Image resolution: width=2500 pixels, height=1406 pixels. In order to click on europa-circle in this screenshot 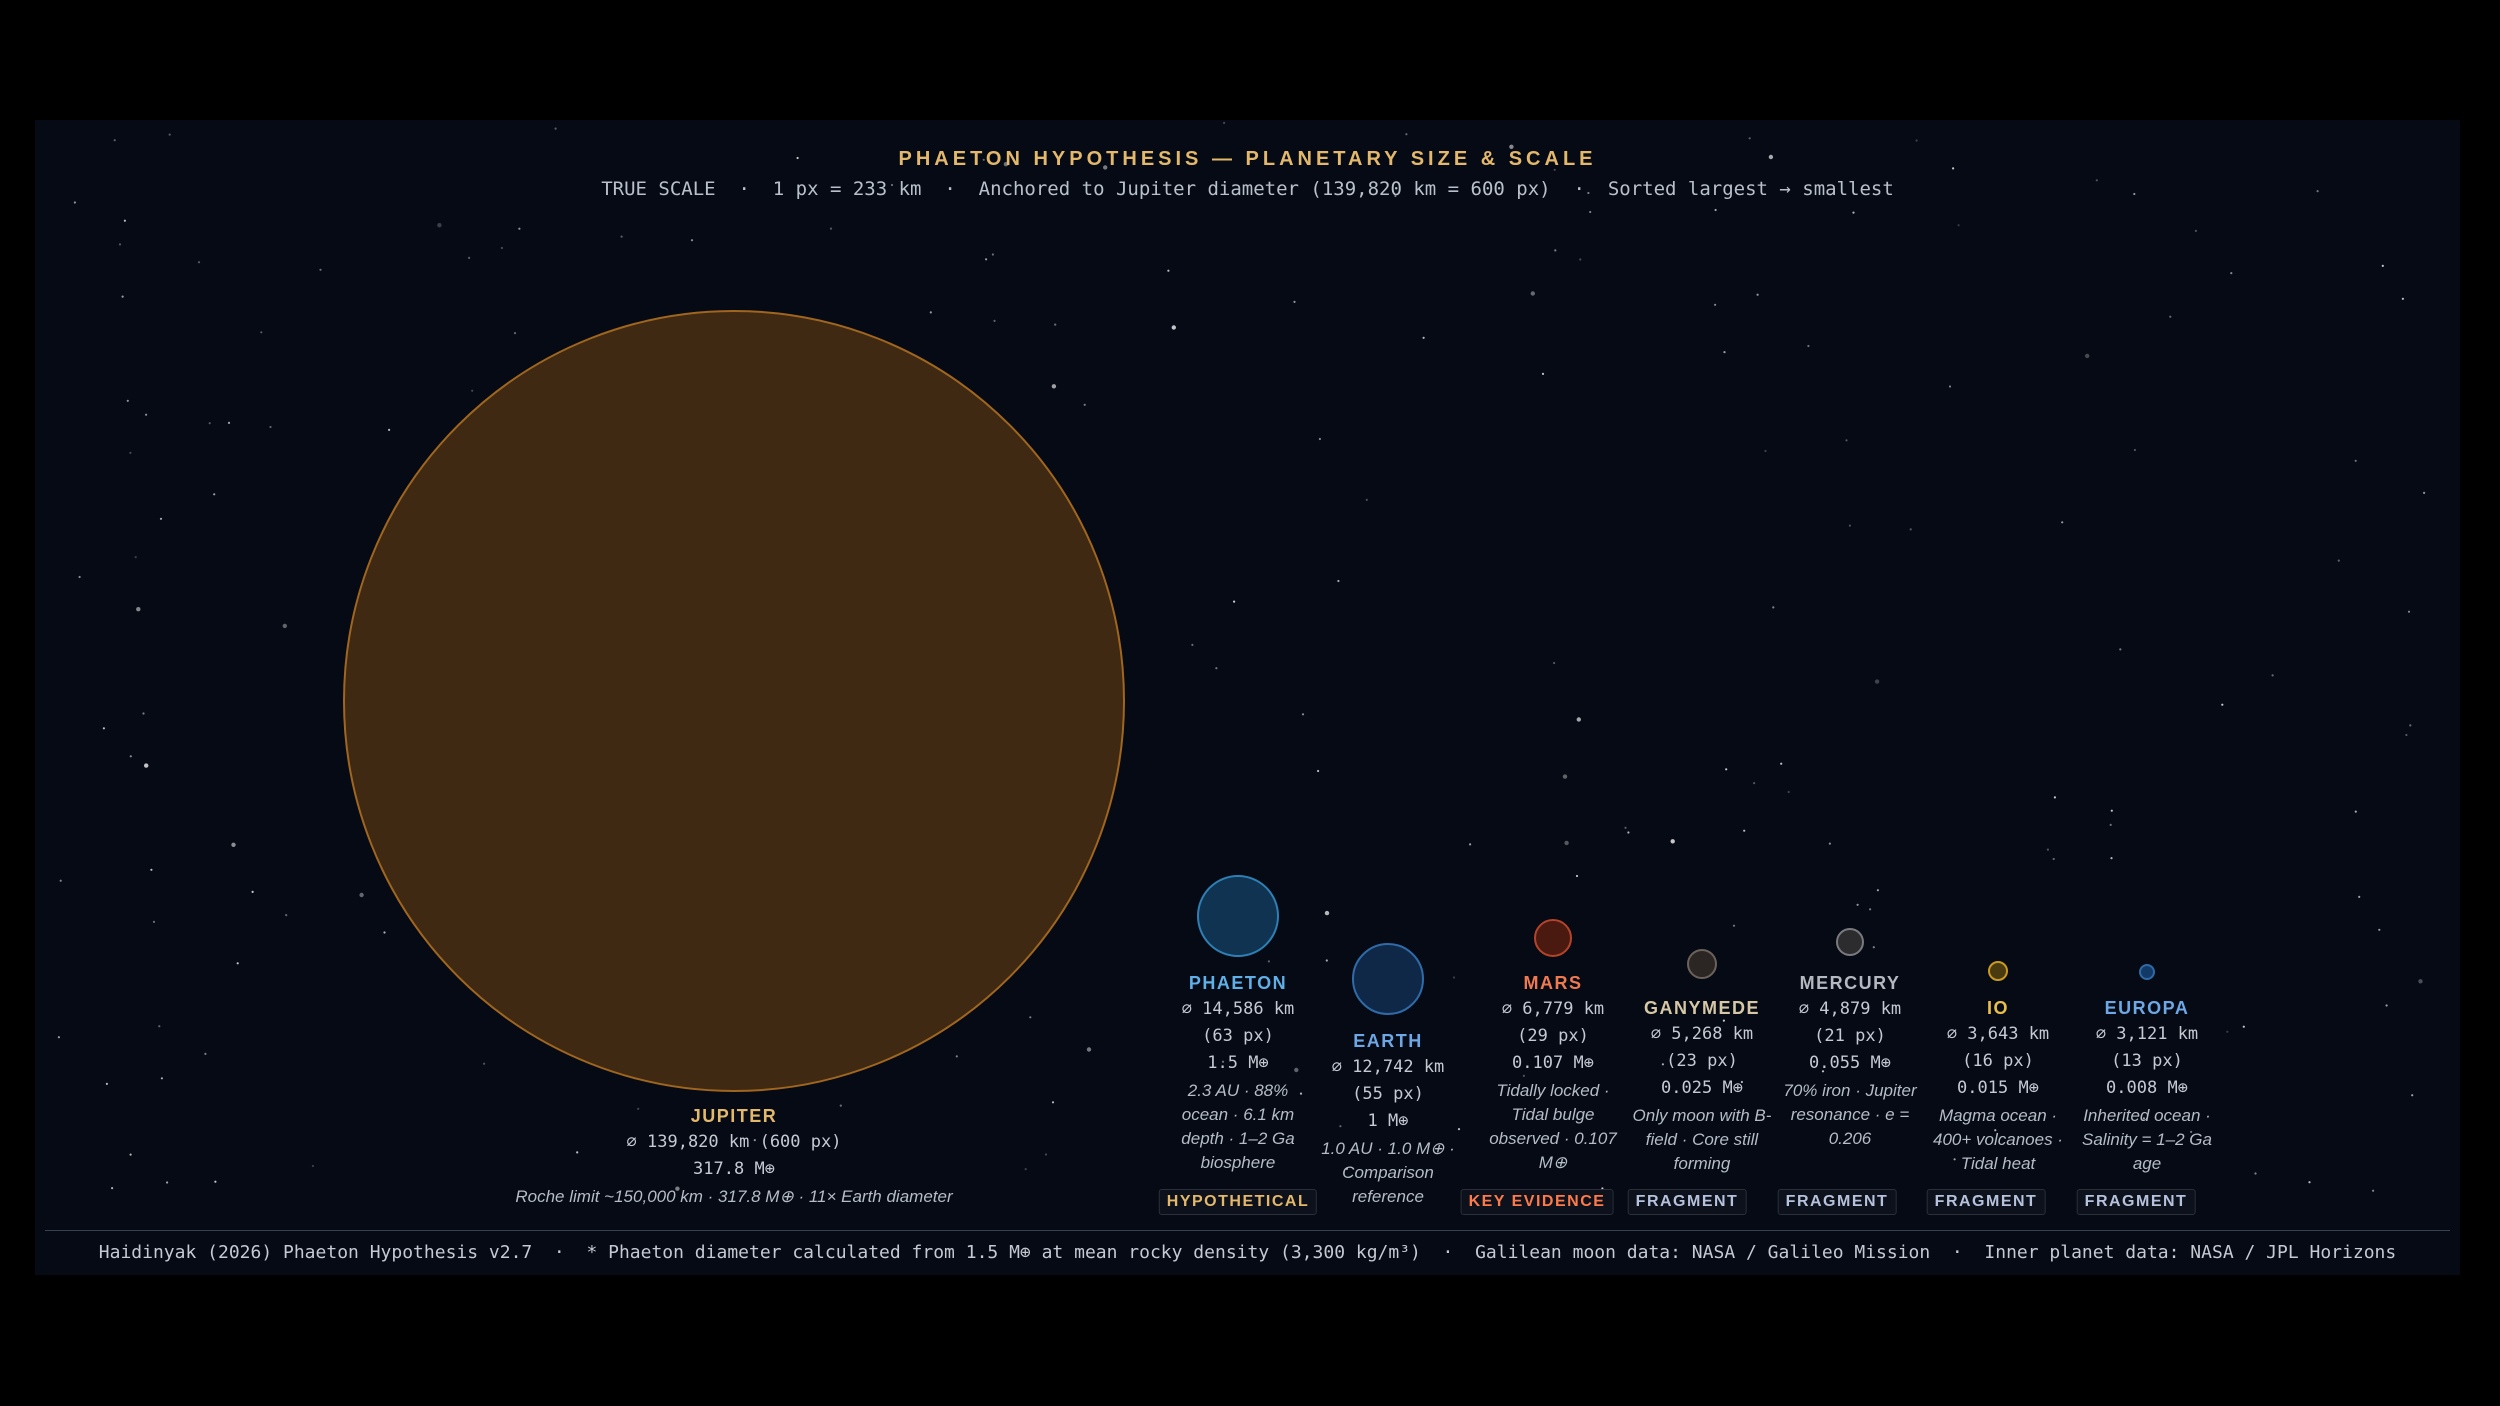, I will do `click(2147, 972)`.